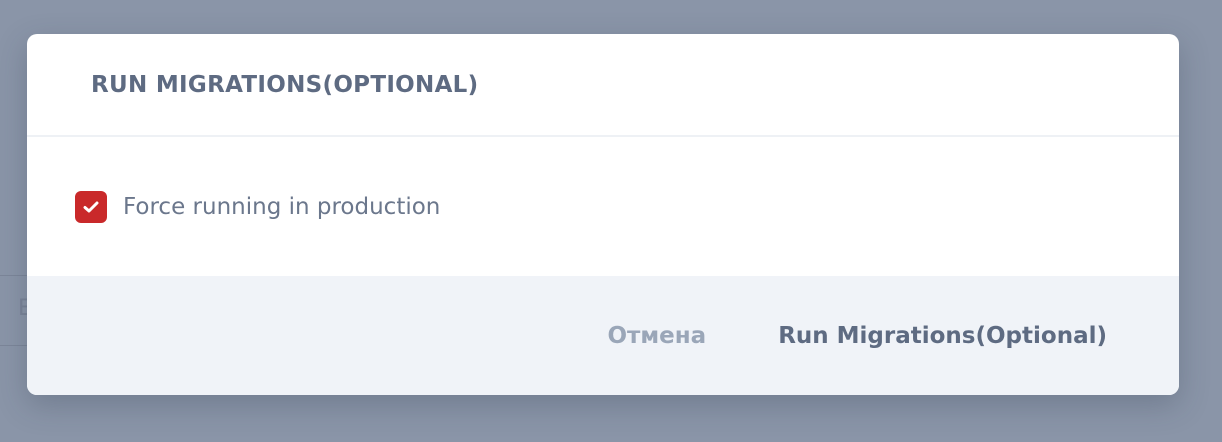 The height and width of the screenshot is (442, 1222). I want to click on checkmark-icon, so click(91, 206).